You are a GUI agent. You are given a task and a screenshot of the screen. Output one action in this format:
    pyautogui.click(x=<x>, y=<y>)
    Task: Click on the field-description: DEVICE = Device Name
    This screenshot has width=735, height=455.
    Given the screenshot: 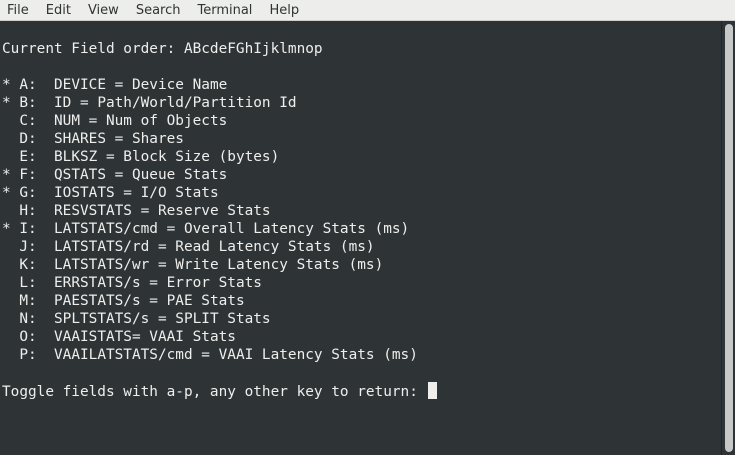 What is the action you would take?
    pyautogui.click(x=141, y=85)
    